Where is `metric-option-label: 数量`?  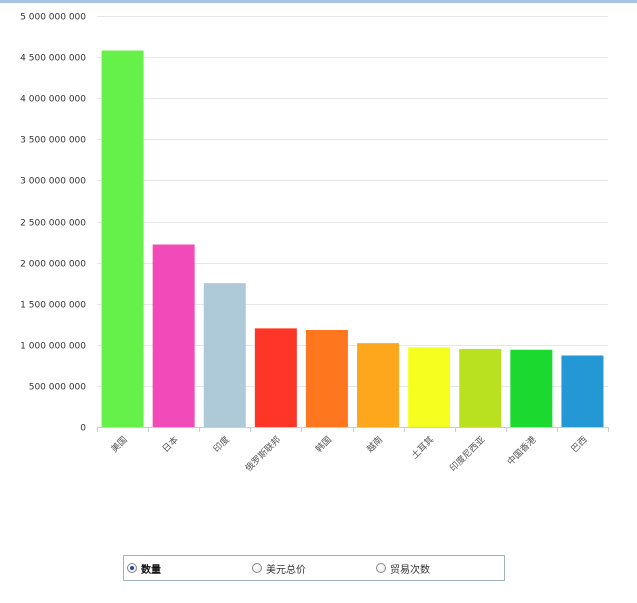
metric-option-label: 数量 is located at coordinates (151, 570).